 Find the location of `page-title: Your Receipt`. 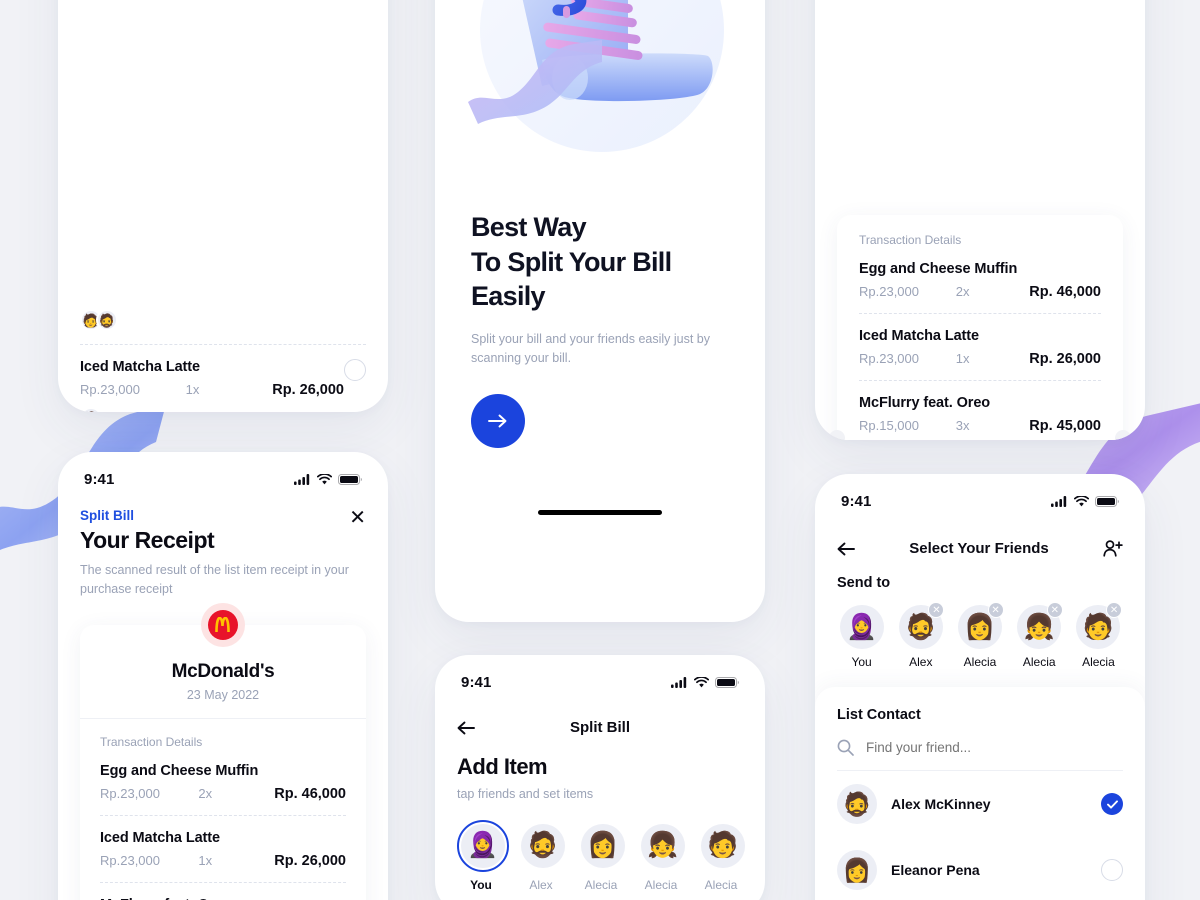

page-title: Your Receipt is located at coordinates (147, 540).